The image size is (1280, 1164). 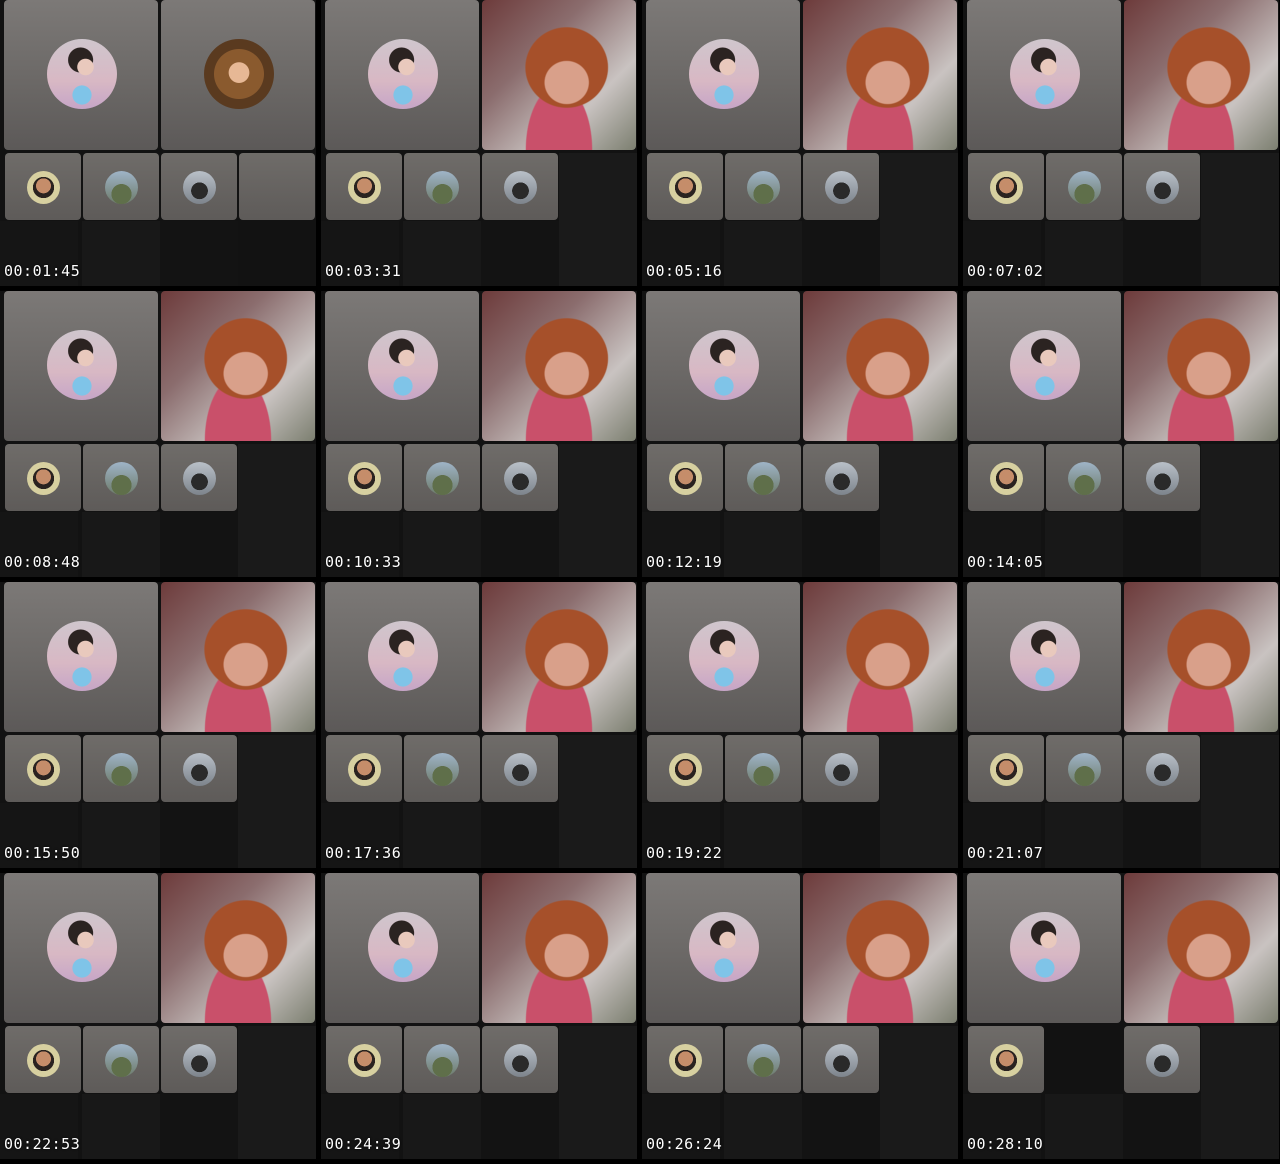 I want to click on frame-thumbnail: 00:03:31, so click(x=479, y=143).